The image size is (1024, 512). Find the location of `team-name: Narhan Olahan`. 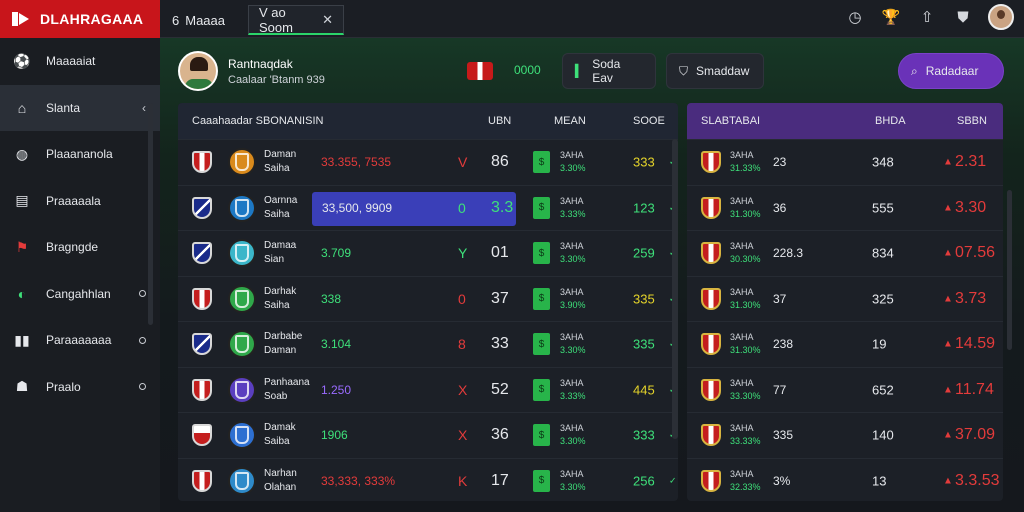

team-name: Narhan Olahan is located at coordinates (280, 481).